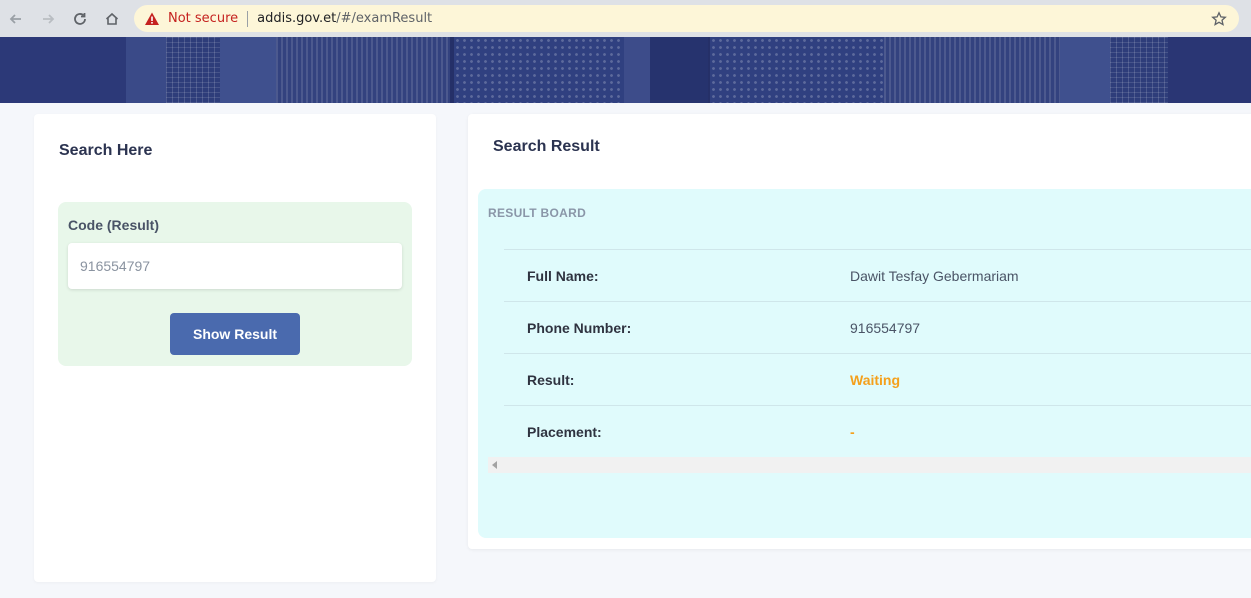 Image resolution: width=1251 pixels, height=598 pixels. I want to click on url-text: addis.gov.et/#/examResult, so click(344, 18).